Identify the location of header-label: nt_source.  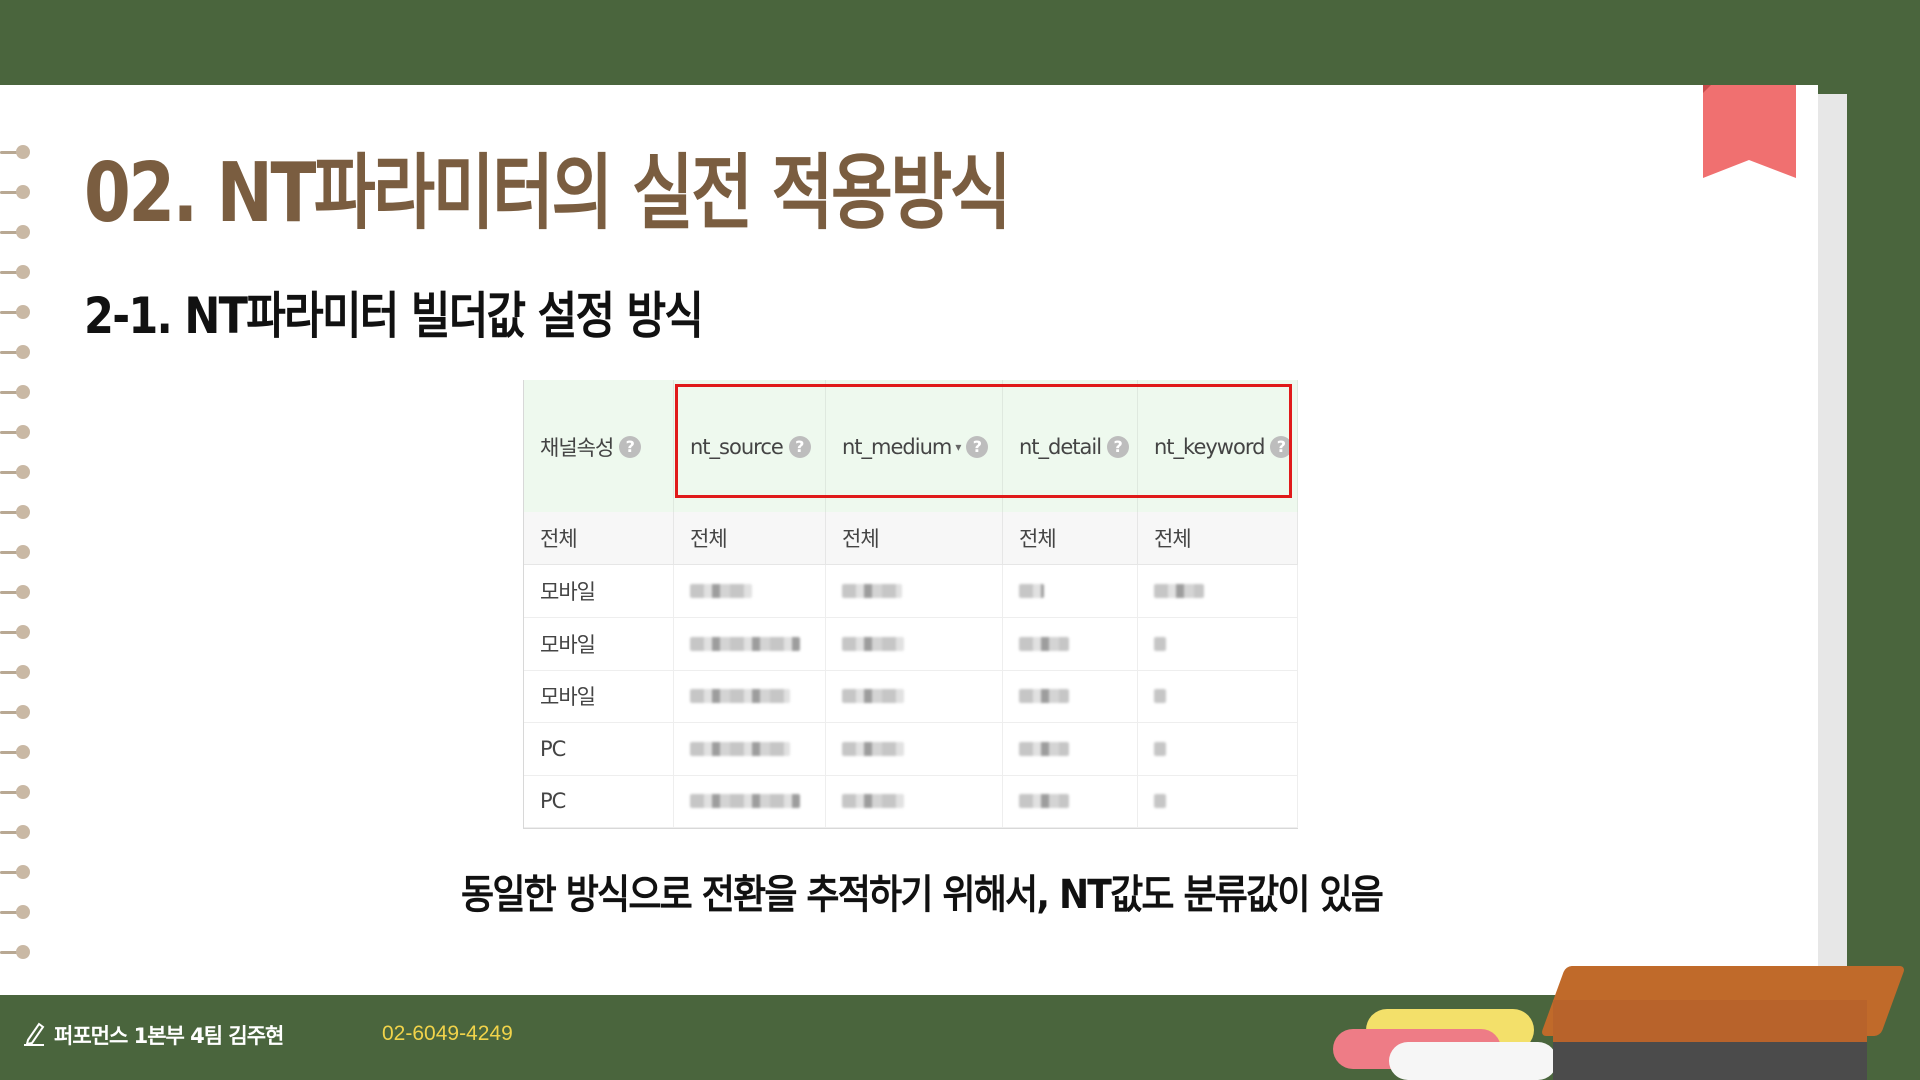
(737, 447).